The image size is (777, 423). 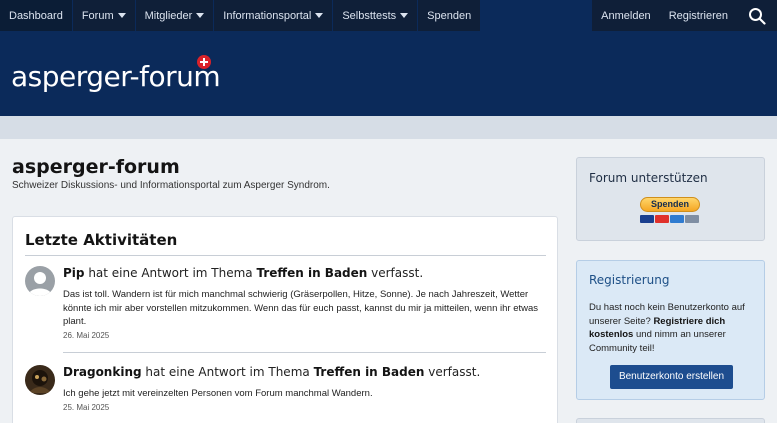 What do you see at coordinates (74, 273) in the screenshot?
I see `activity-user-link: Pip` at bounding box center [74, 273].